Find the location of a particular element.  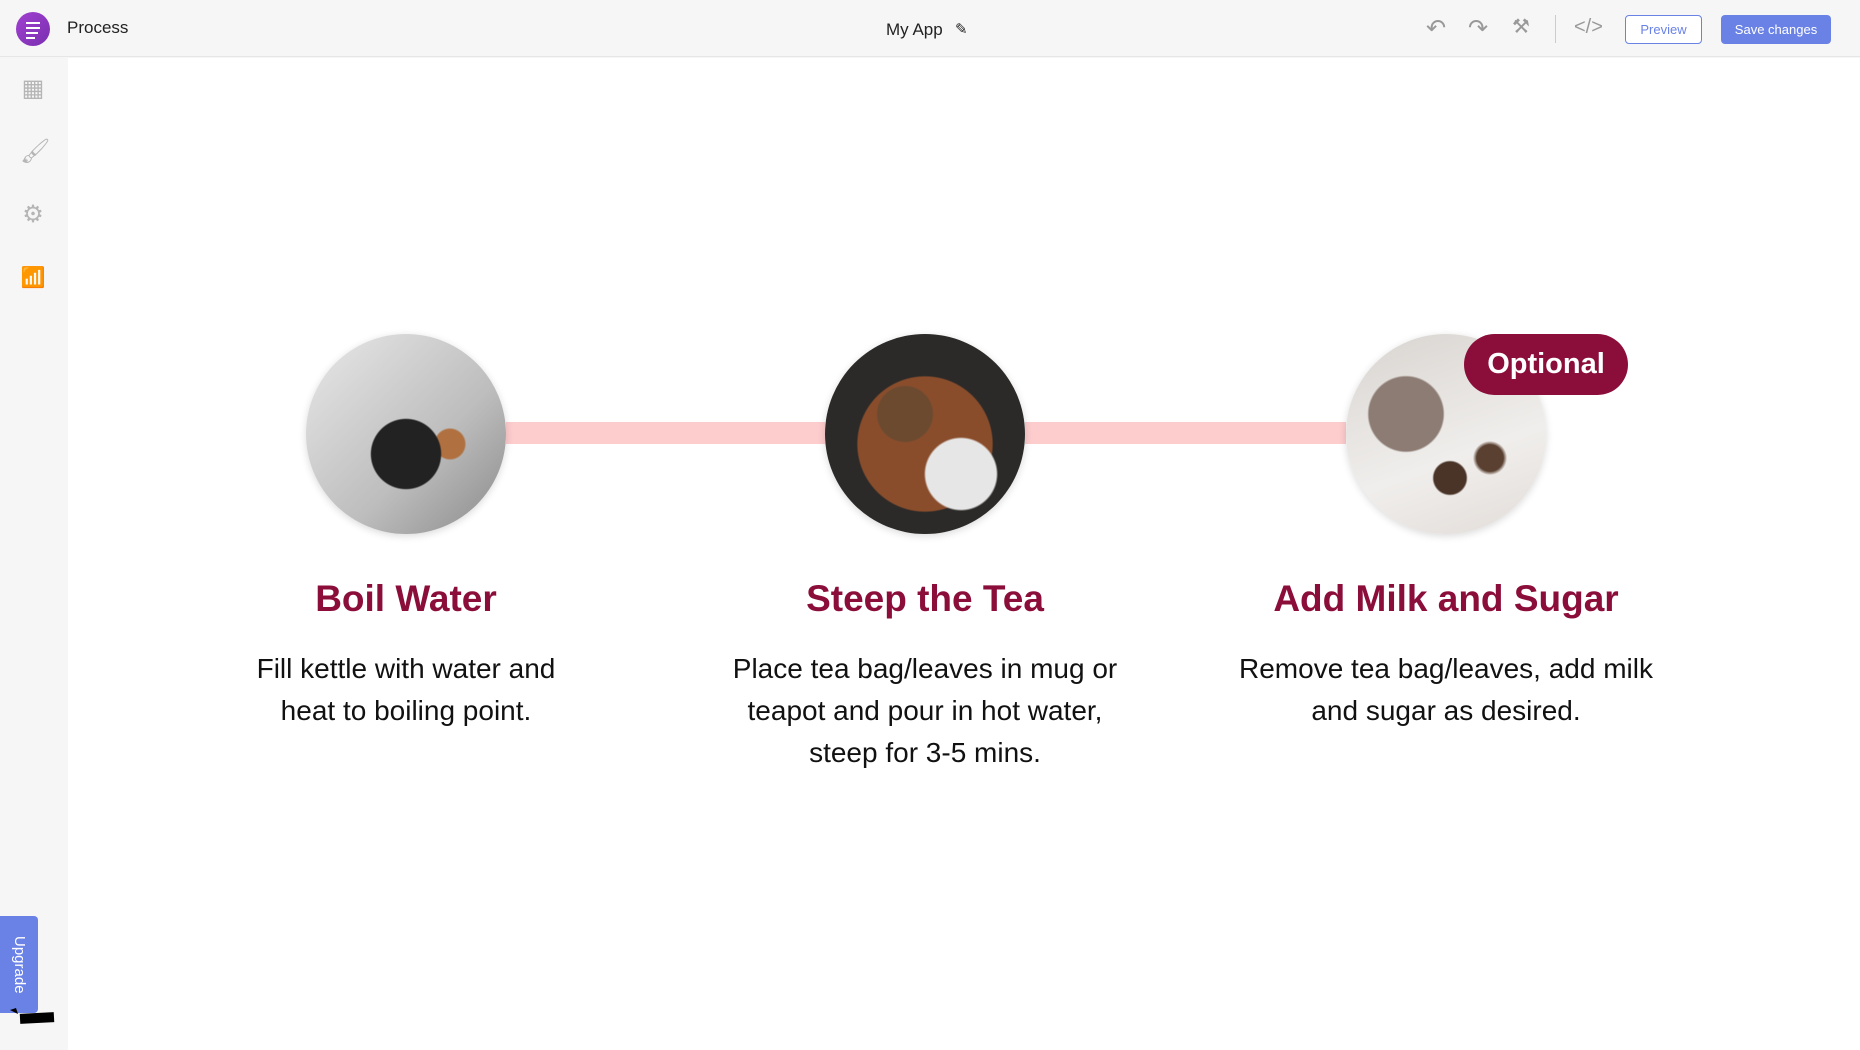

upgrade-button: Upgrade is located at coordinates (19, 964).